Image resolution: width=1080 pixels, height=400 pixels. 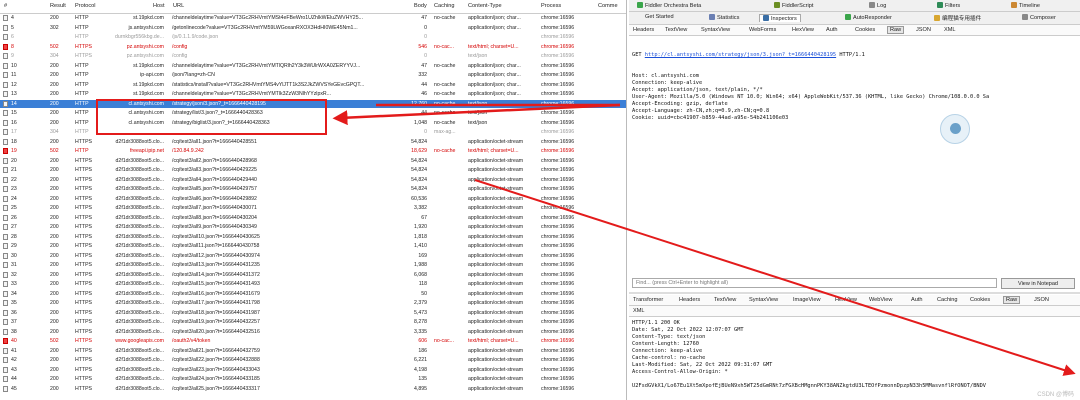 I want to click on res-tab-caching: Caching, so click(x=947, y=300).